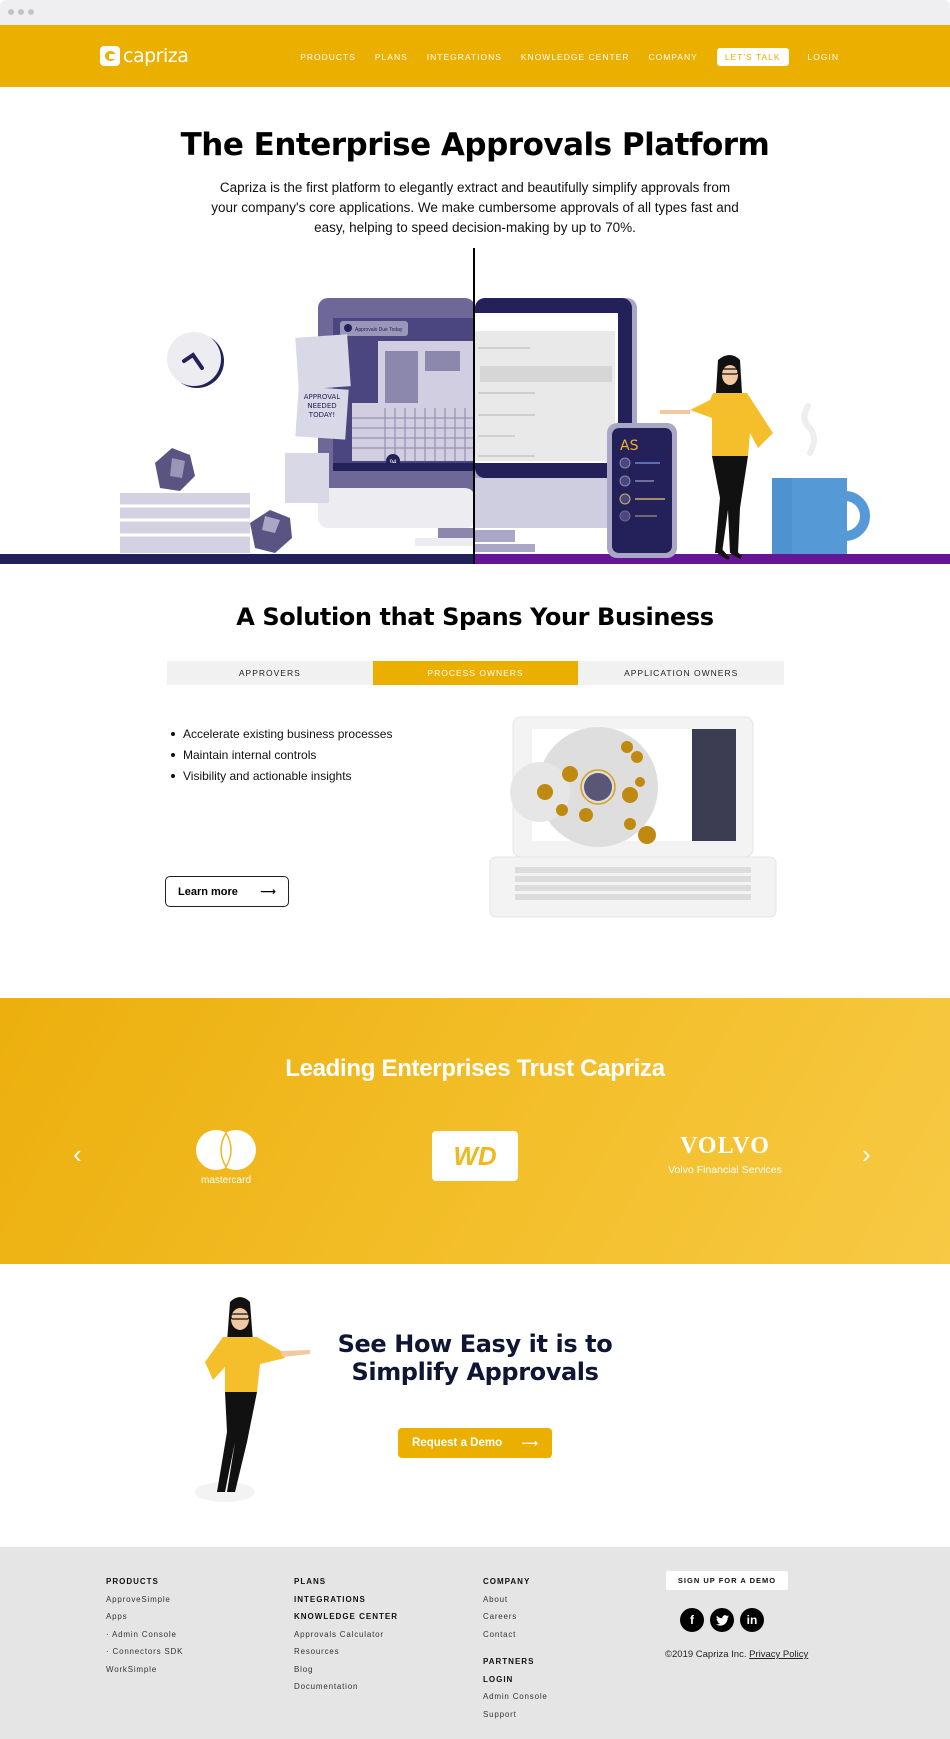  What do you see at coordinates (475, 1156) in the screenshot?
I see `wd-logo: WD` at bounding box center [475, 1156].